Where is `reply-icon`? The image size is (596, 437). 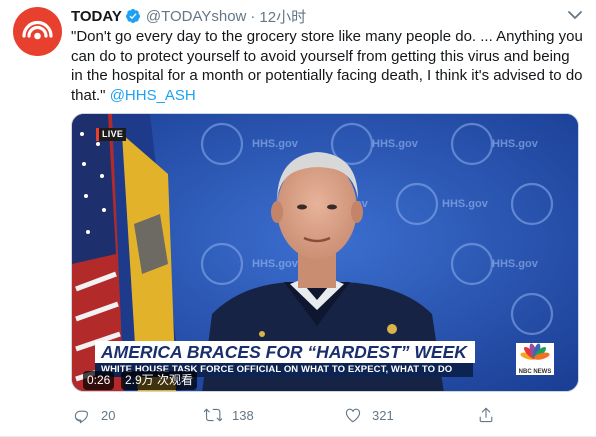 reply-icon is located at coordinates (81, 417).